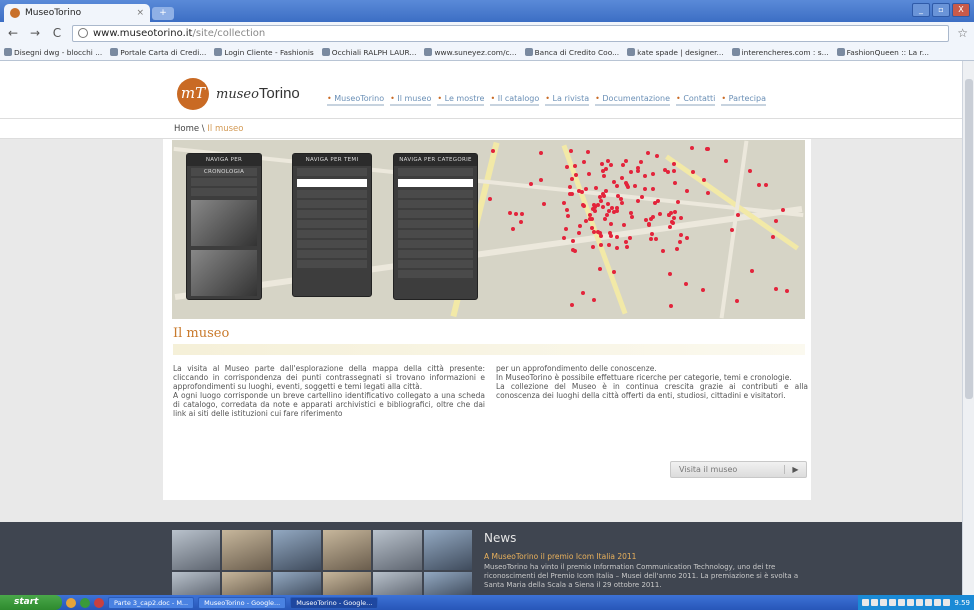 The height and width of the screenshot is (610, 974). What do you see at coordinates (743, 100) in the screenshot?
I see `nav-partecipa: Partecipa` at bounding box center [743, 100].